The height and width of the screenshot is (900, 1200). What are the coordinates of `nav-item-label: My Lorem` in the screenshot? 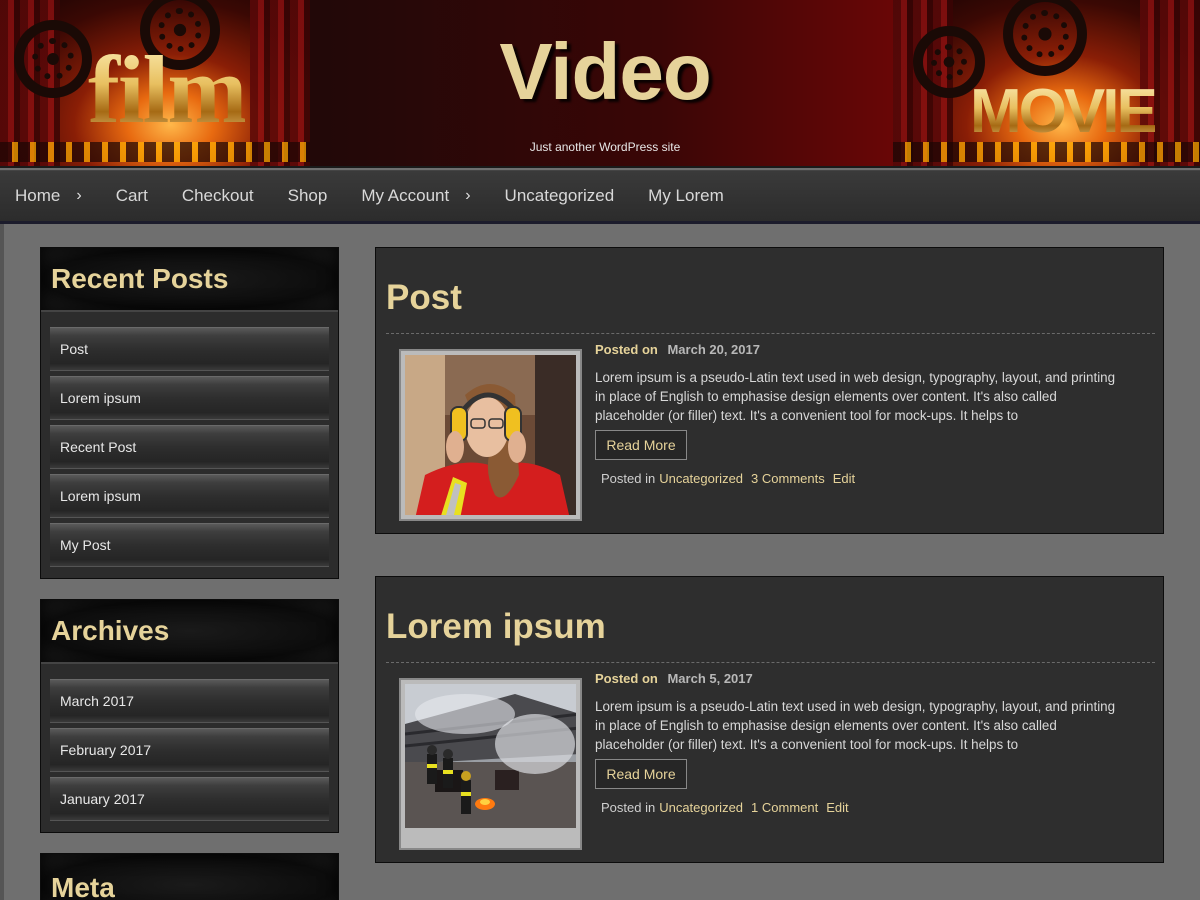 It's located at (686, 195).